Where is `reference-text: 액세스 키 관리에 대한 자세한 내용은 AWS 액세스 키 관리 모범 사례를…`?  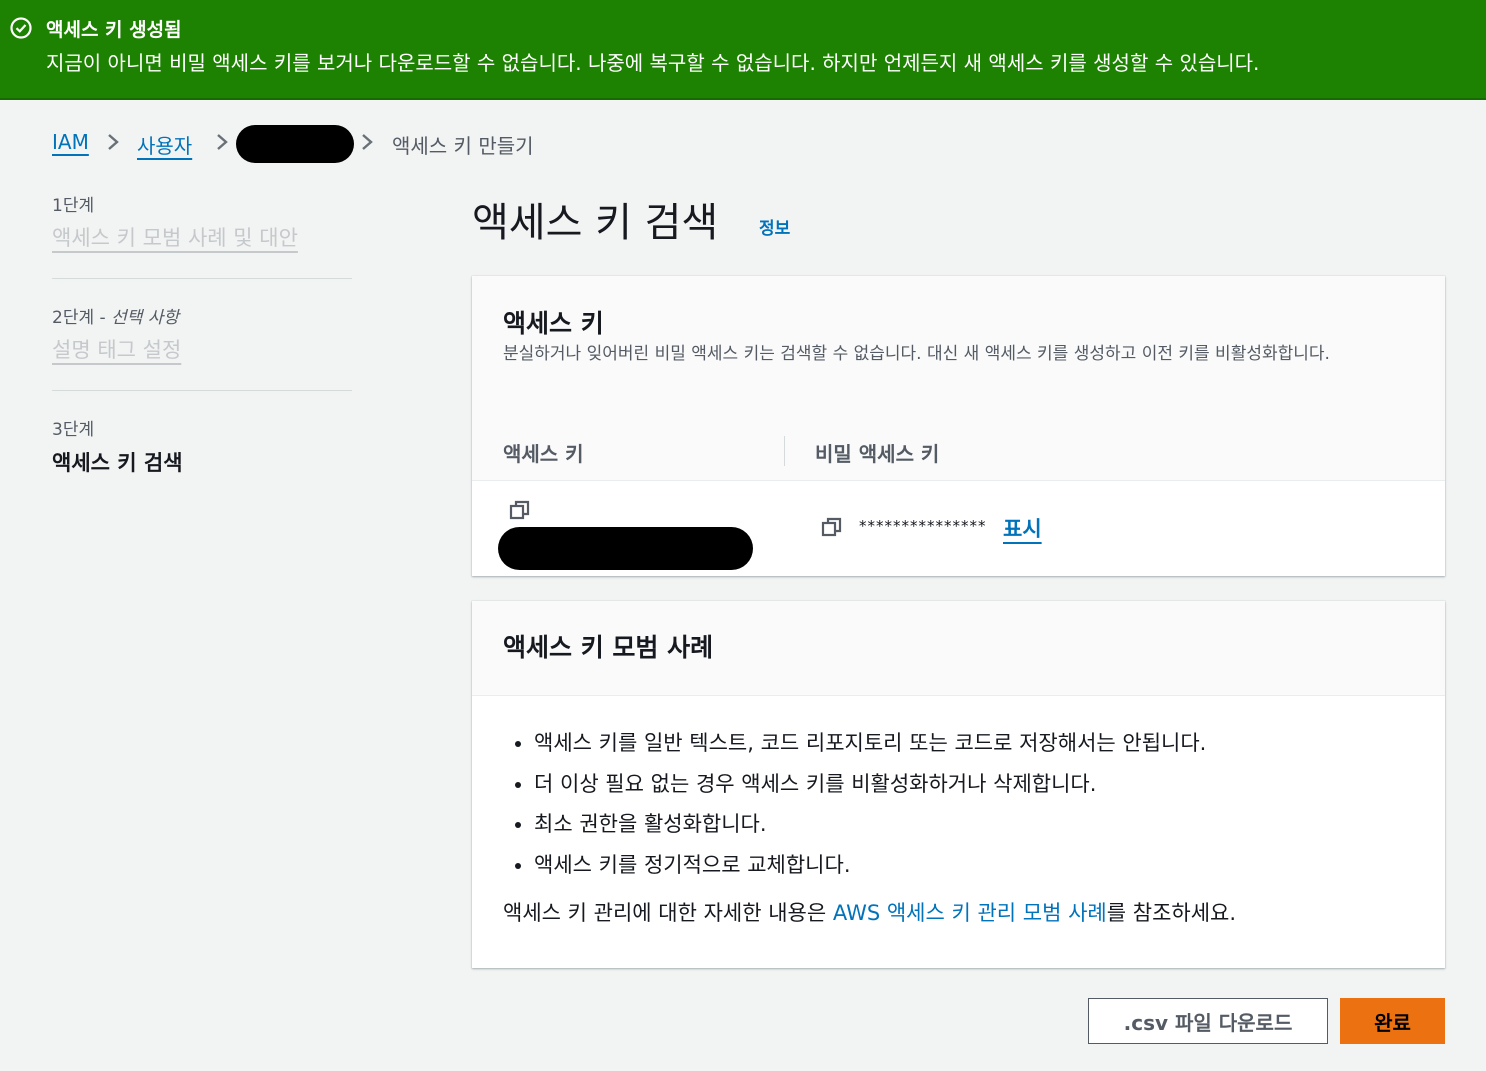 reference-text: 액세스 키 관리에 대한 자세한 내용은 AWS 액세스 키 관리 모범 사례를… is located at coordinates (869, 912).